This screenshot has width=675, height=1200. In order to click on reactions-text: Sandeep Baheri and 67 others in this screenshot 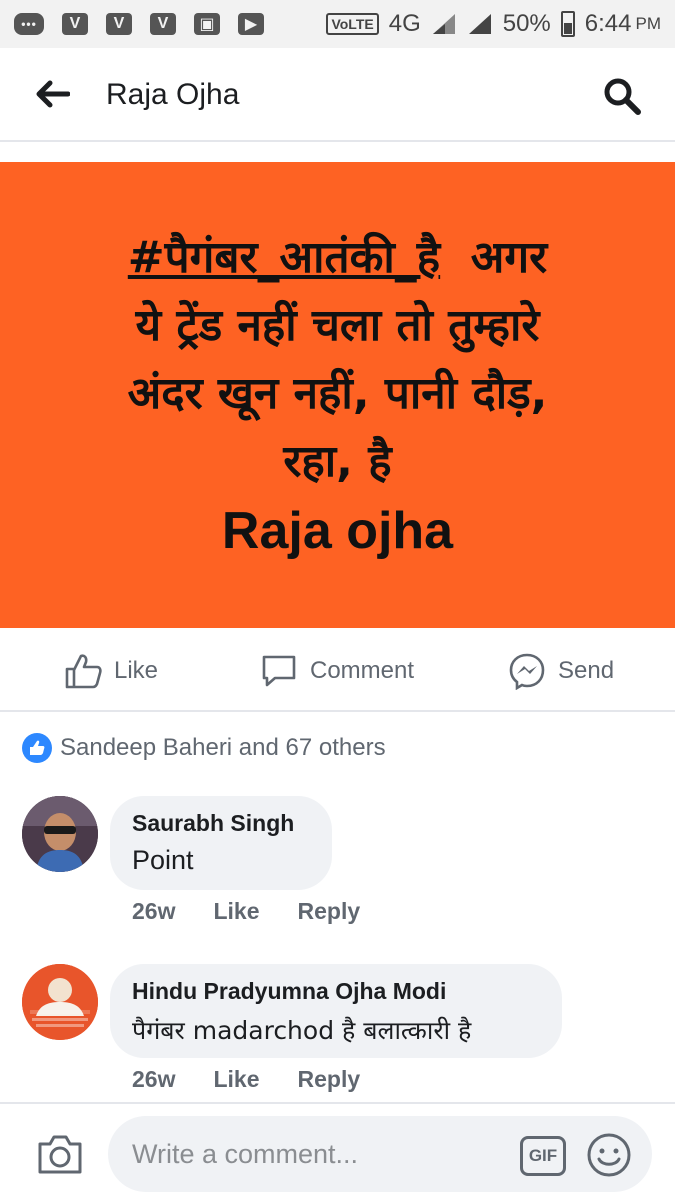, I will do `click(223, 747)`.